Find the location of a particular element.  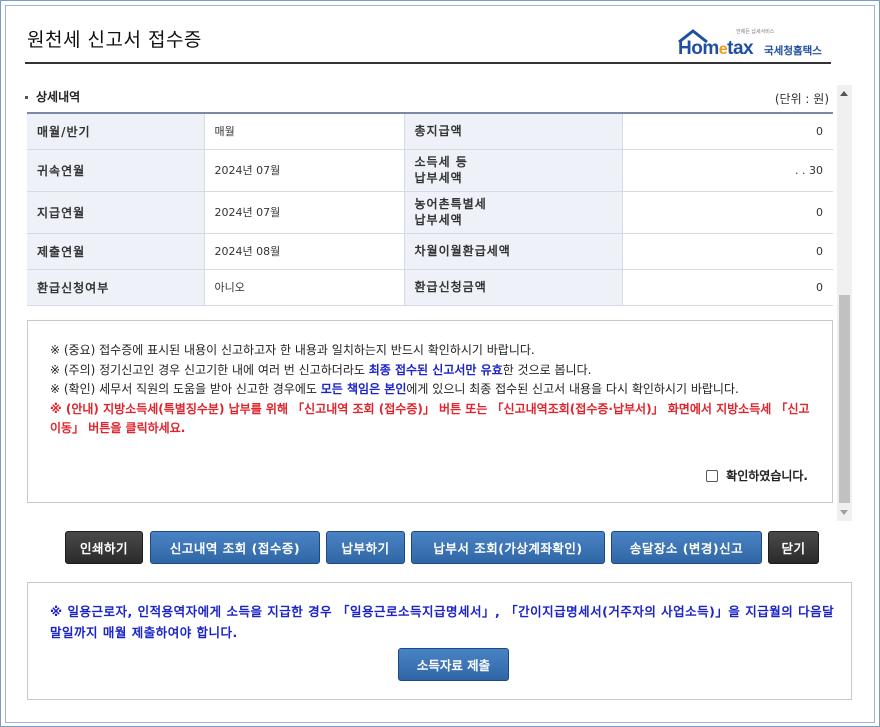

scroll-up-arrow-icon is located at coordinates (844, 93).